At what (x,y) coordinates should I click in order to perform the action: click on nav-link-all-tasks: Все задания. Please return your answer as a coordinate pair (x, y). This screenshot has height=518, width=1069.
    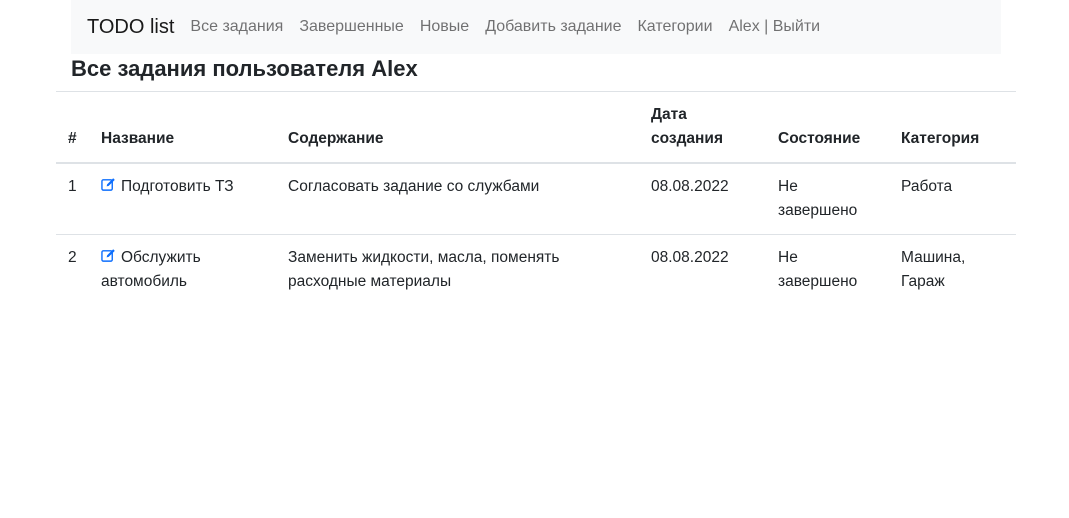
    Looking at the image, I should click on (236, 27).